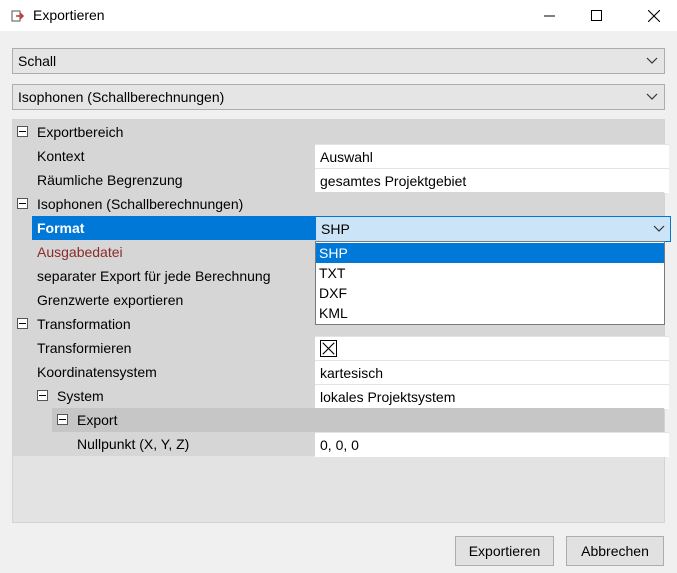  What do you see at coordinates (176, 276) in the screenshot?
I see `property-label: separater Export für jede Berechnung` at bounding box center [176, 276].